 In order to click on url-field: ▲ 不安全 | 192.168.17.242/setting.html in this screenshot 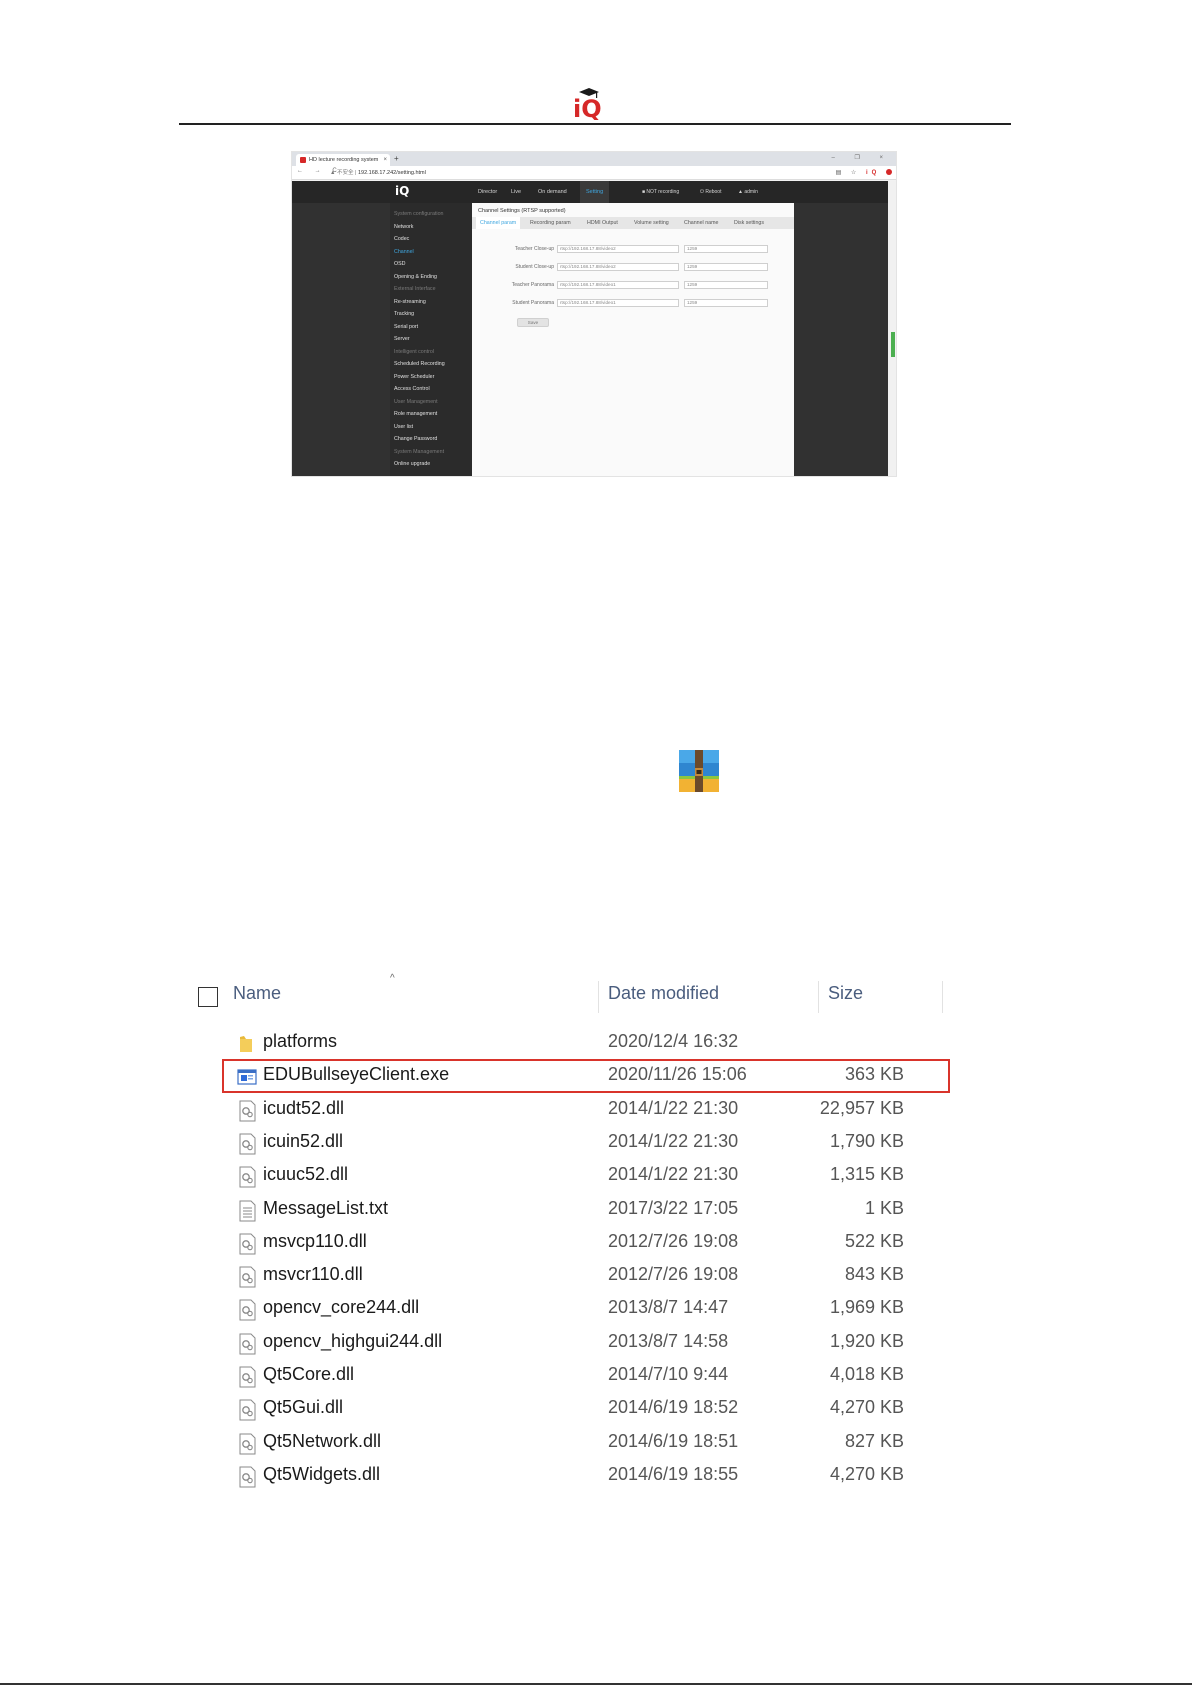, I will do `click(378, 173)`.